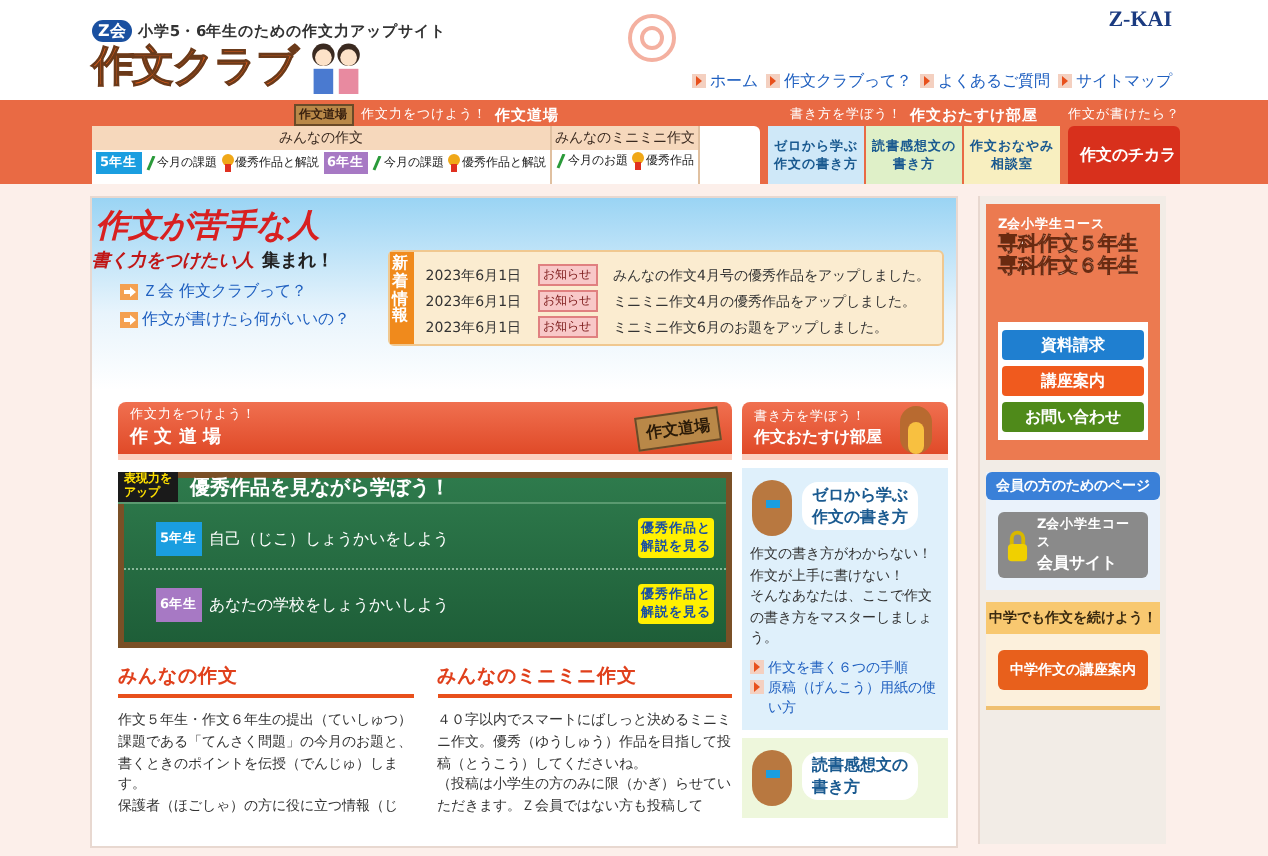 Image resolution: width=1268 pixels, height=856 pixels. I want to click on header-link: ホーム, so click(725, 81).